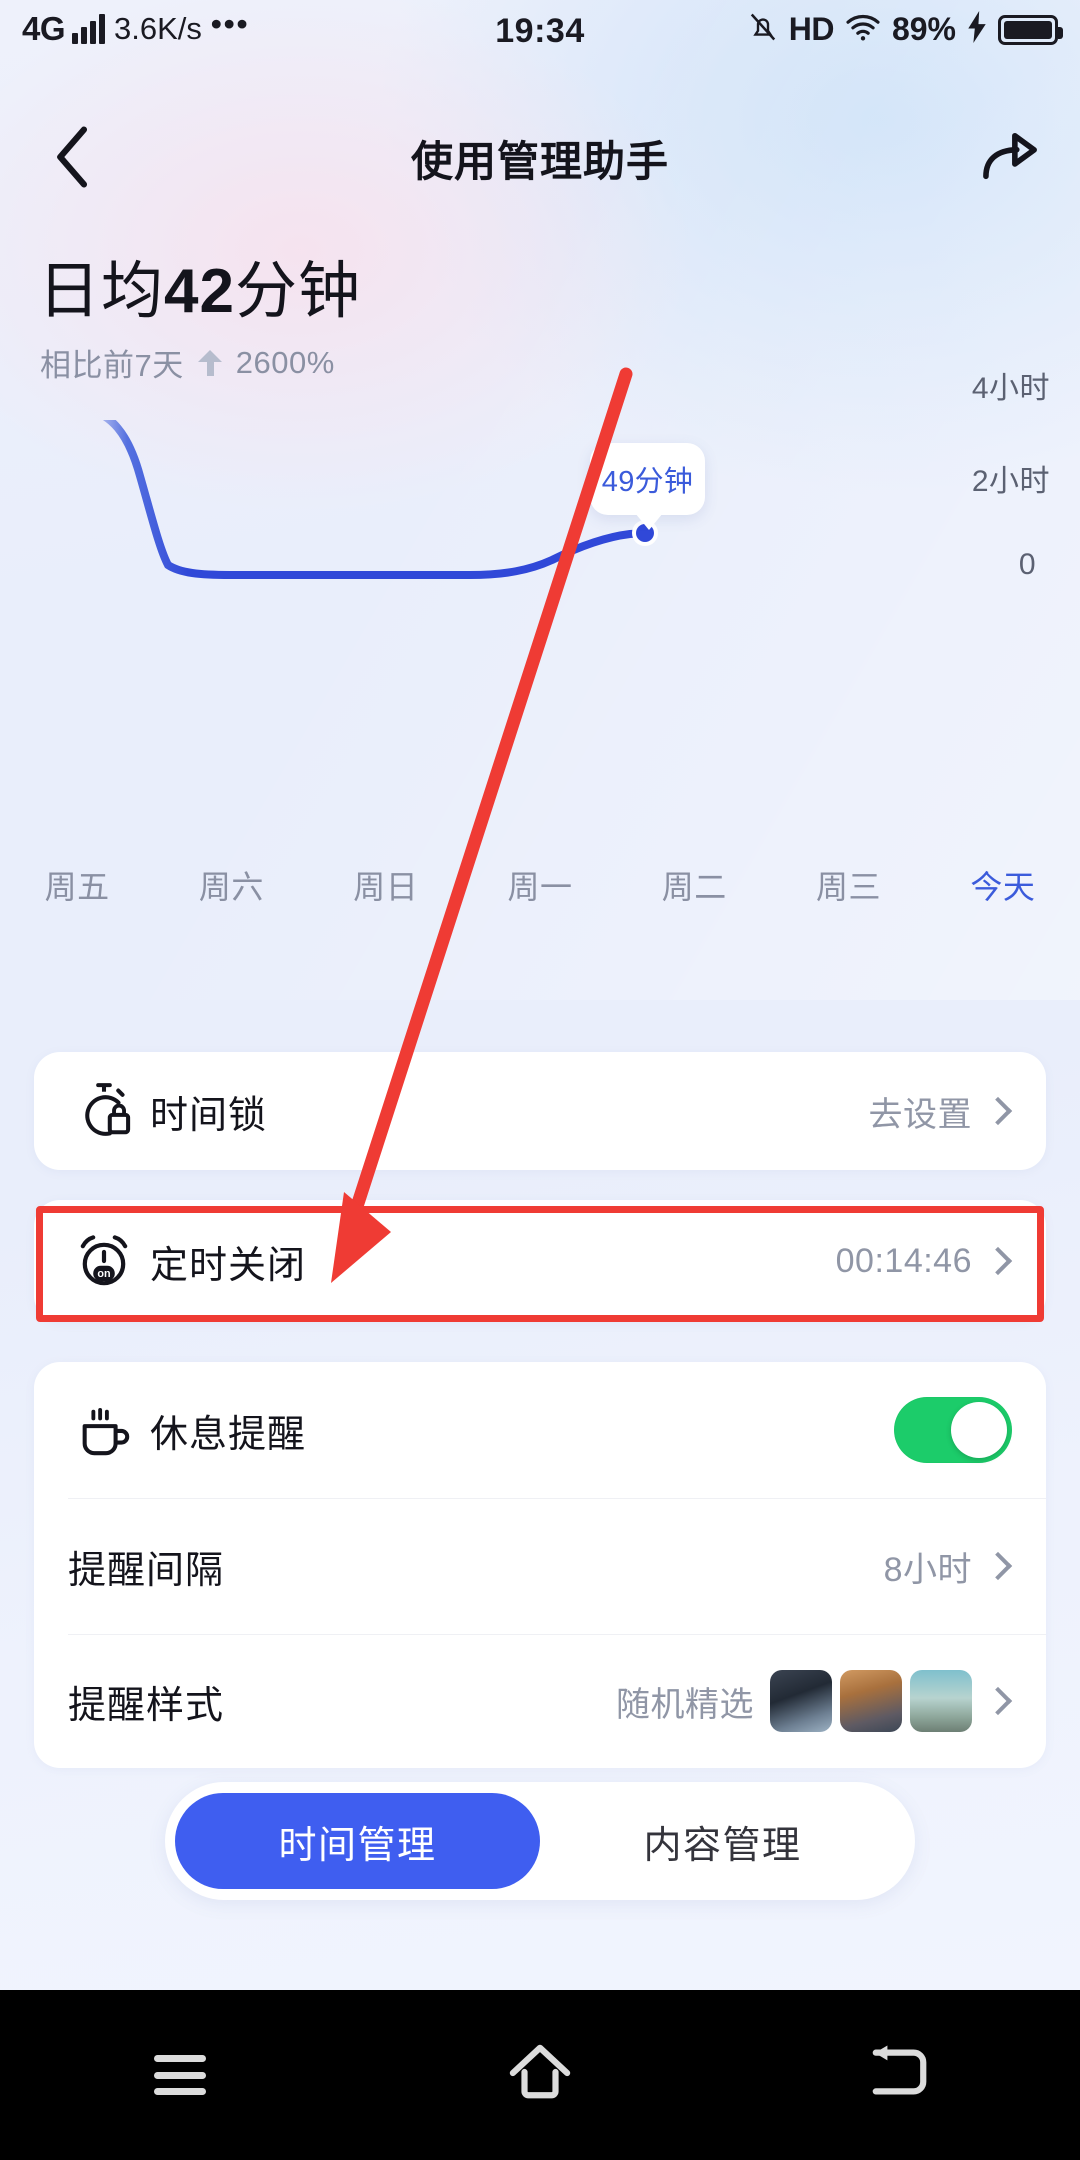 Image resolution: width=1080 pixels, height=2160 pixels. What do you see at coordinates (941, 1701) in the screenshot?
I see `thumbnail-lighthouse` at bounding box center [941, 1701].